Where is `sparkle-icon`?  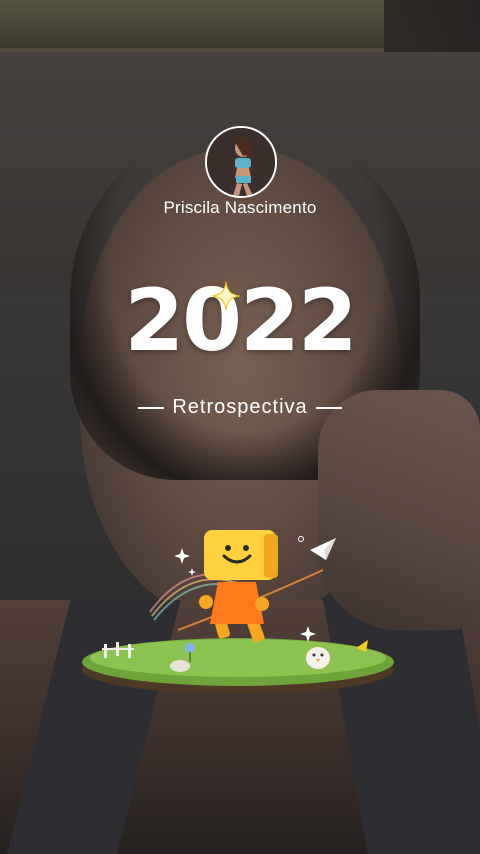
sparkle-icon is located at coordinates (226, 296).